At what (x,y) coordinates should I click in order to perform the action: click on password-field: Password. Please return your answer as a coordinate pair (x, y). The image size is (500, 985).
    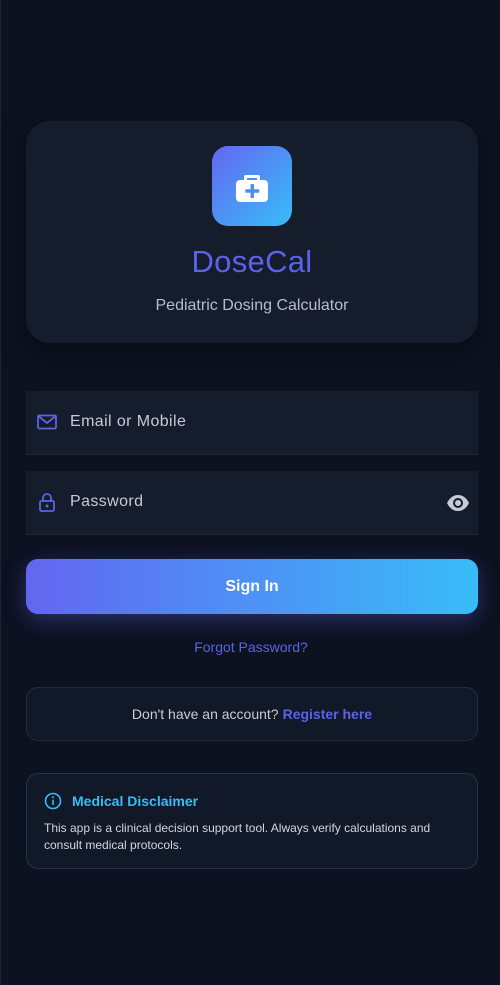
    Looking at the image, I should click on (252, 503).